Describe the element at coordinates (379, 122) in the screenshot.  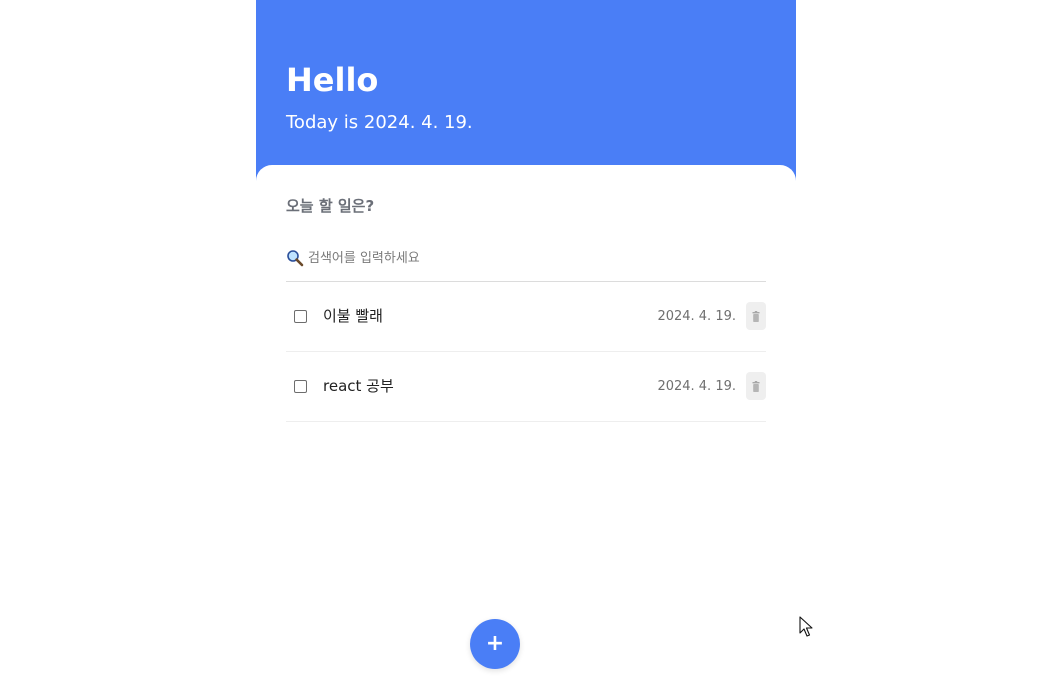
I see `today-date: Today is 2024. 4. 19.` at that location.